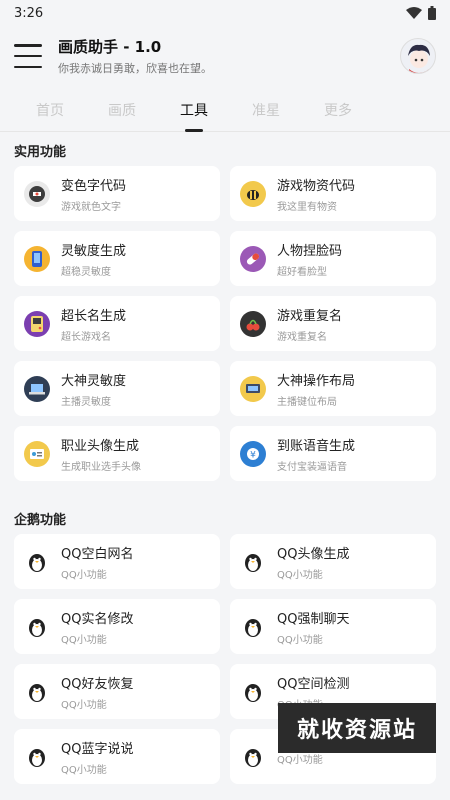 This screenshot has width=450, height=800. I want to click on card-subtitle: 主播键位布局, so click(307, 402).